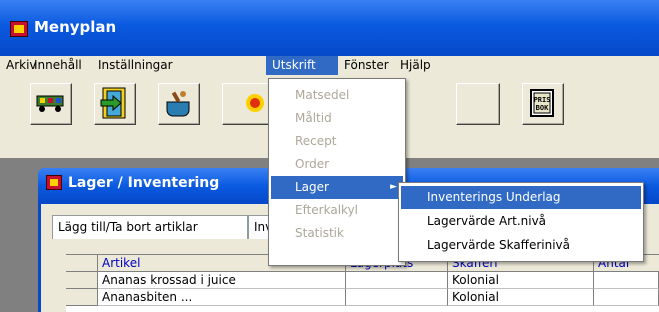  I want to click on submenu-item-inventerings-underlag: Inventerings Underlag, so click(521, 197).